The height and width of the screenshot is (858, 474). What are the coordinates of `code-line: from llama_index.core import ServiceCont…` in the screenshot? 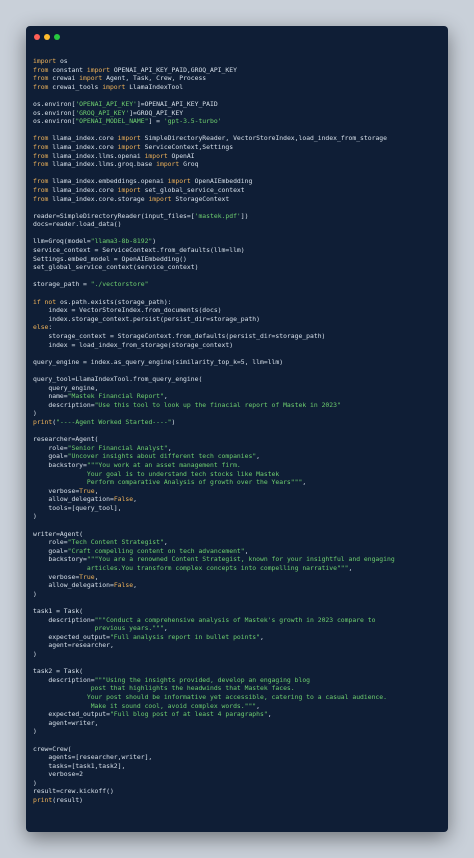 It's located at (214, 147).